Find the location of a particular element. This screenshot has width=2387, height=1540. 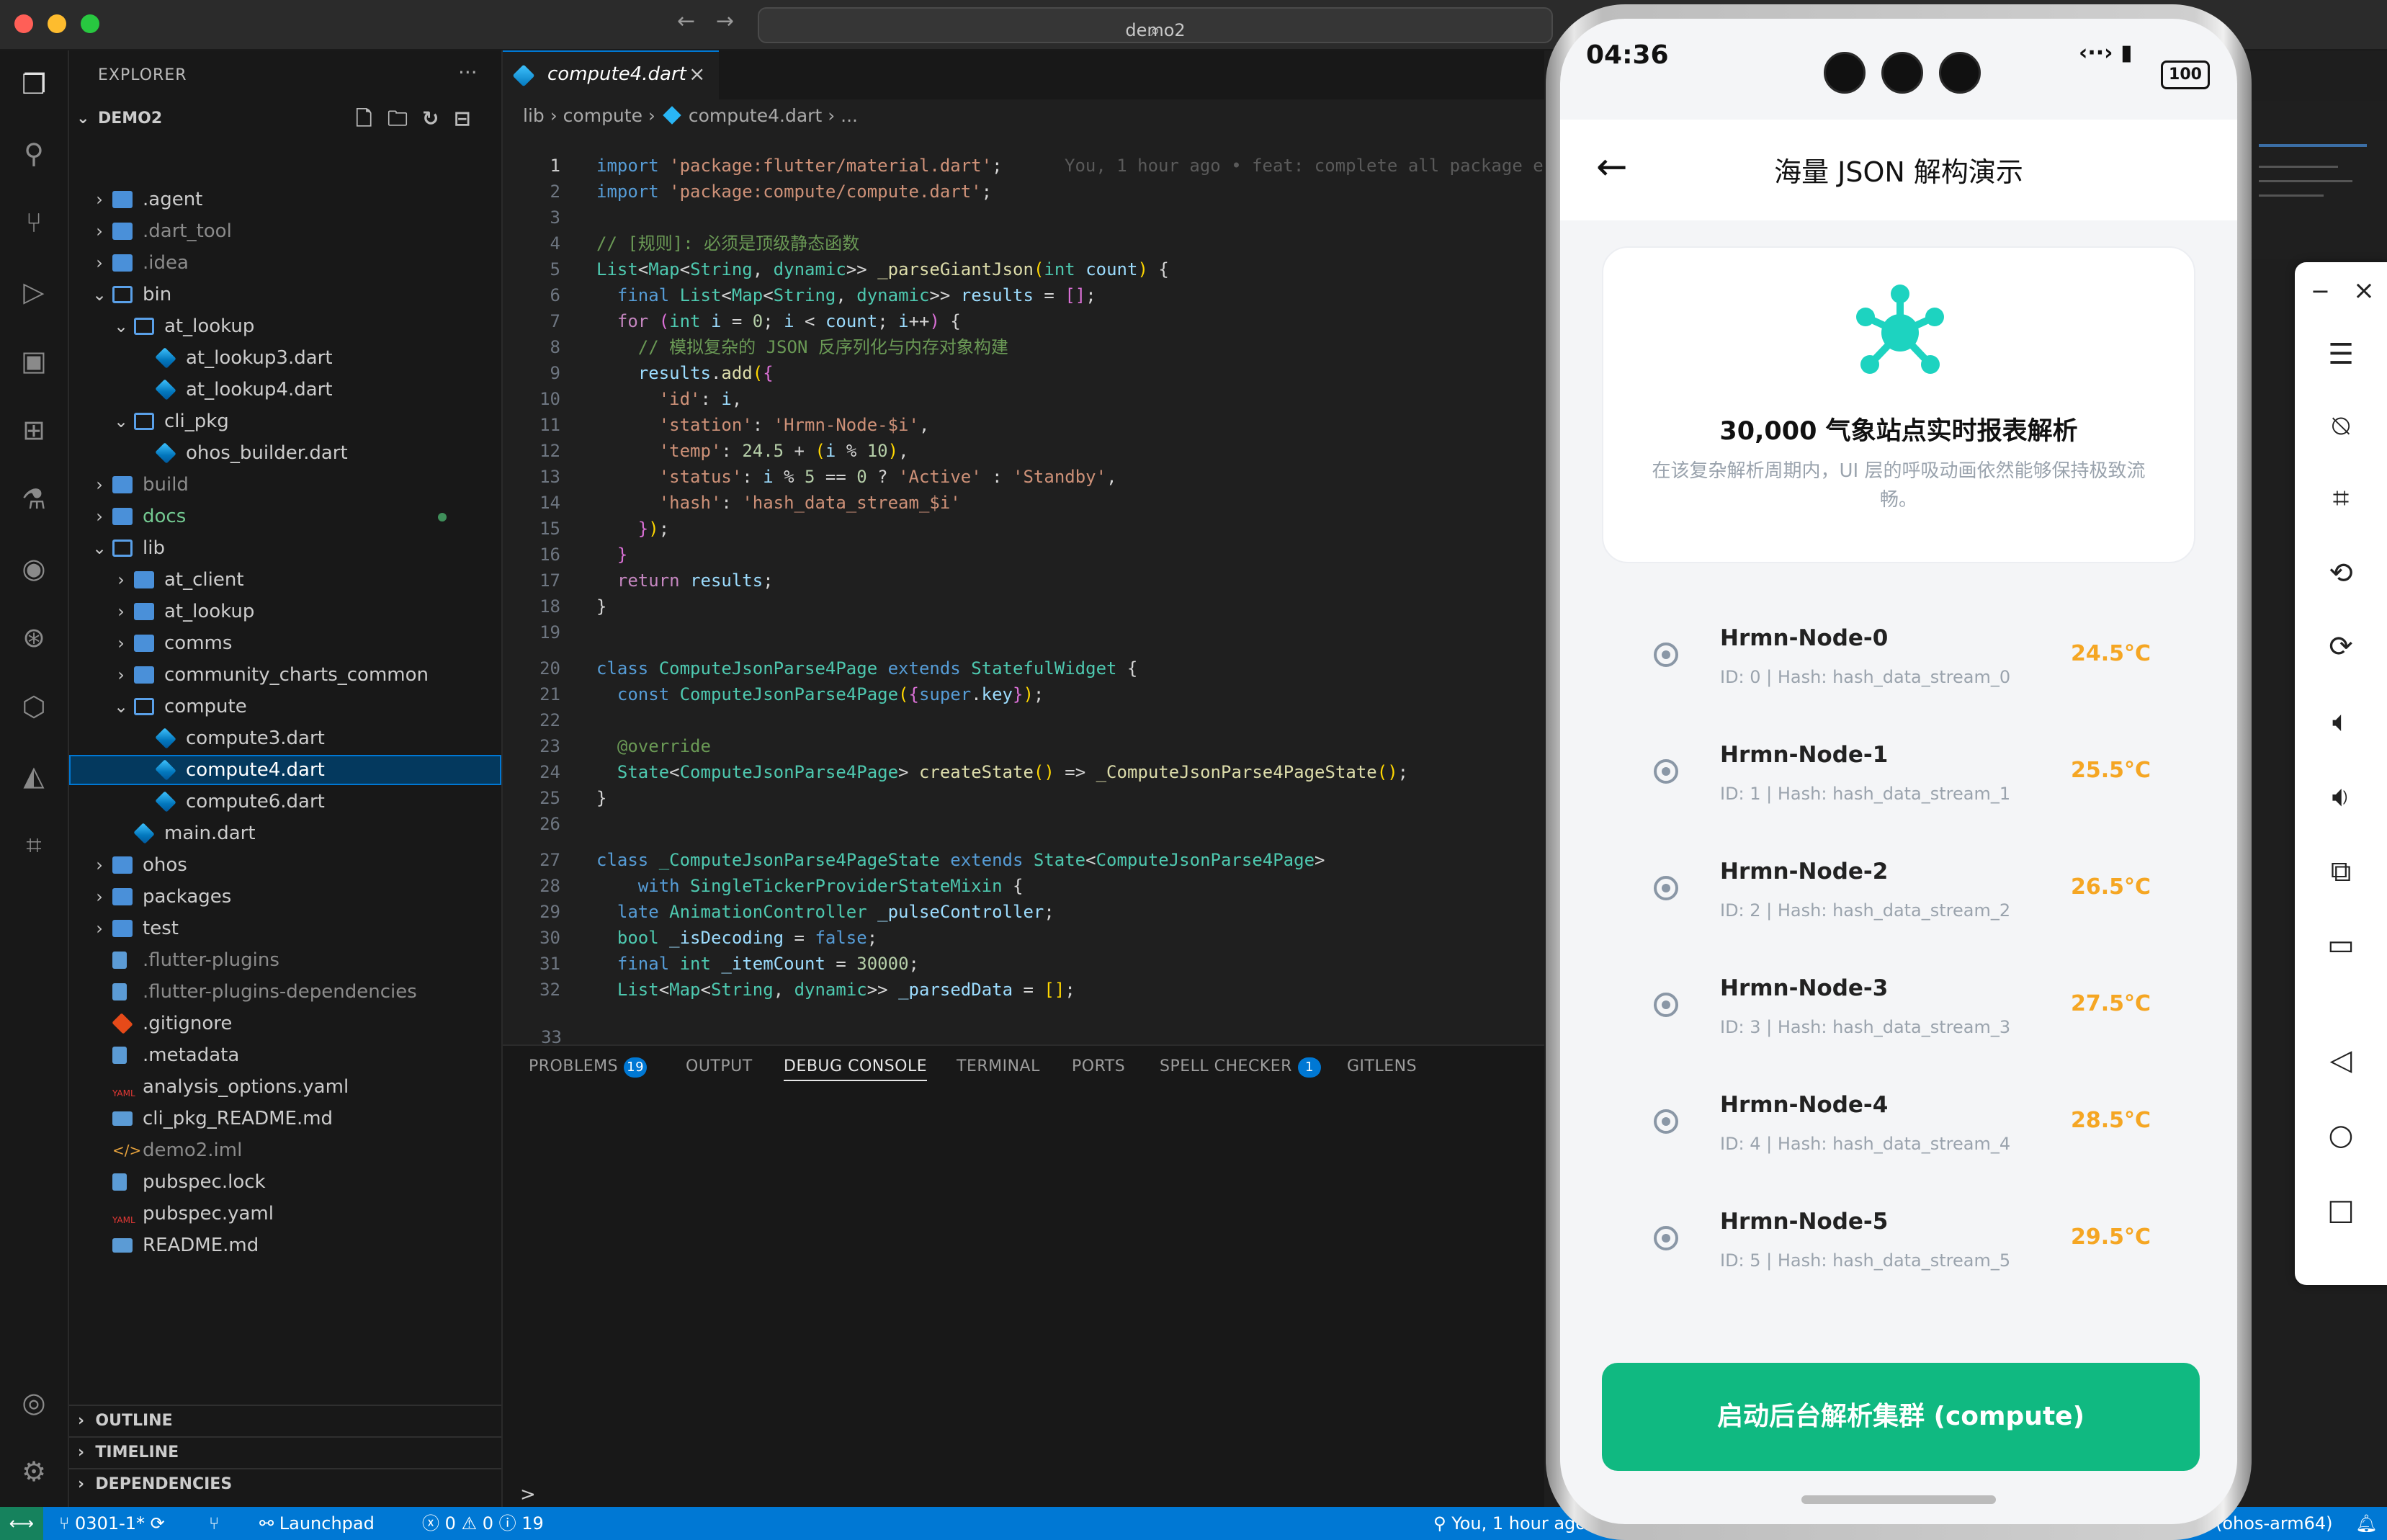

forward-arrow-icon: → is located at coordinates (725, 21).